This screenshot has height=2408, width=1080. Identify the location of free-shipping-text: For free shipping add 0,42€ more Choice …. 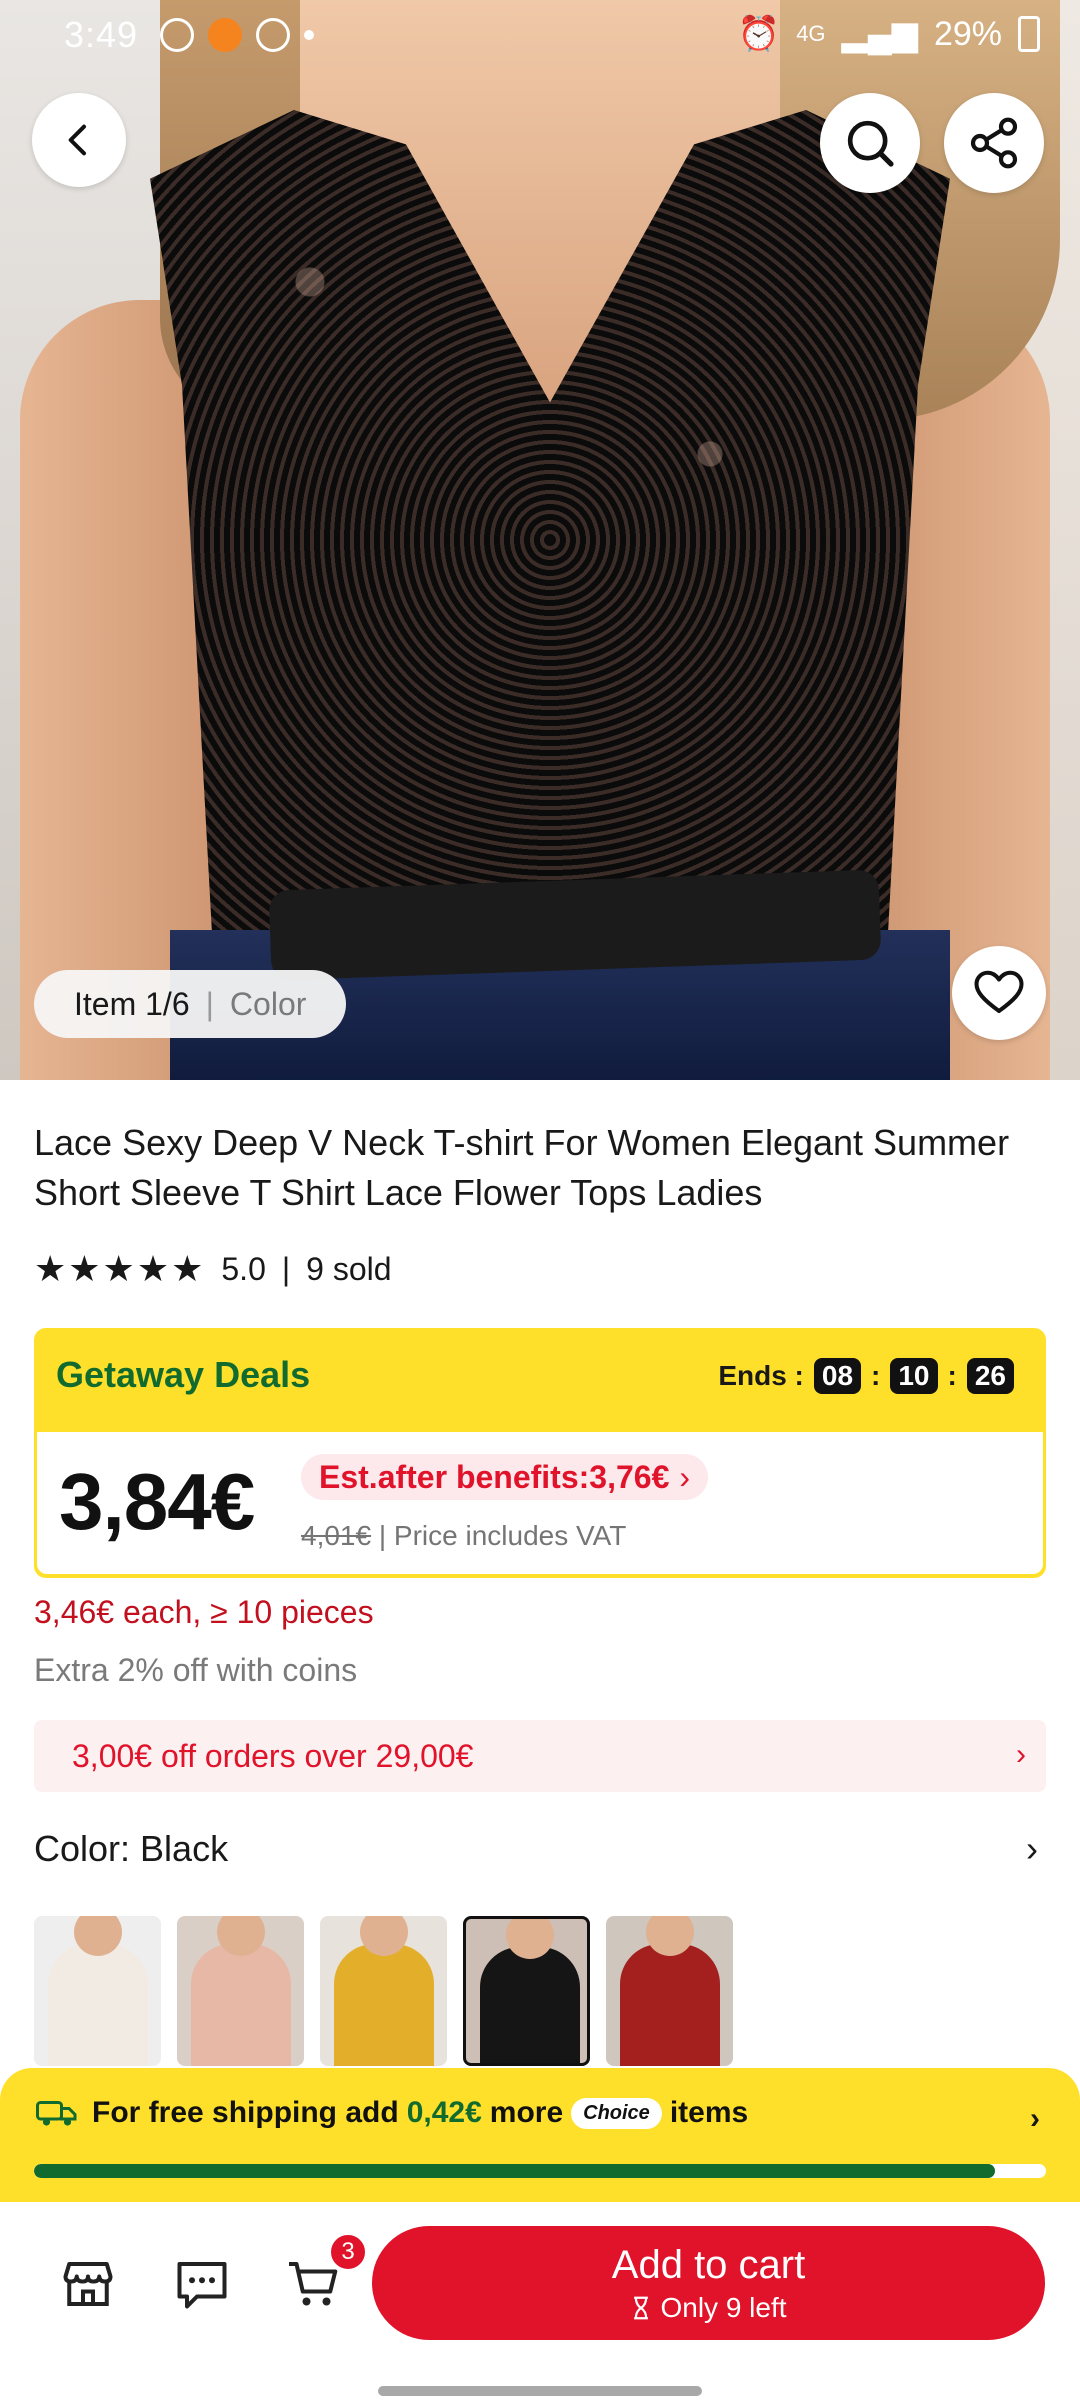
(392, 2113).